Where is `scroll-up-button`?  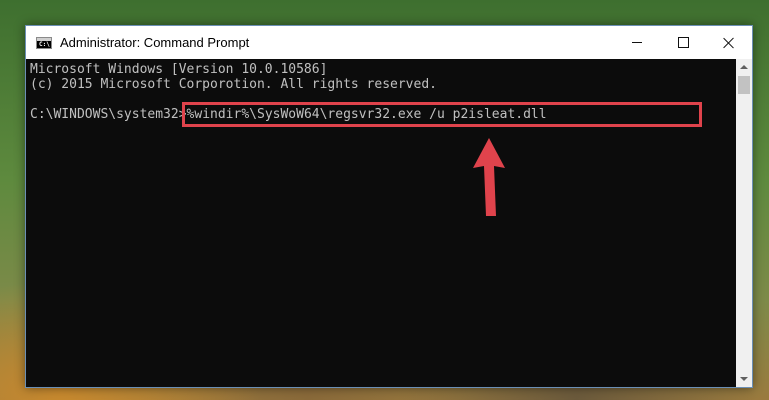 scroll-up-button is located at coordinates (744, 67).